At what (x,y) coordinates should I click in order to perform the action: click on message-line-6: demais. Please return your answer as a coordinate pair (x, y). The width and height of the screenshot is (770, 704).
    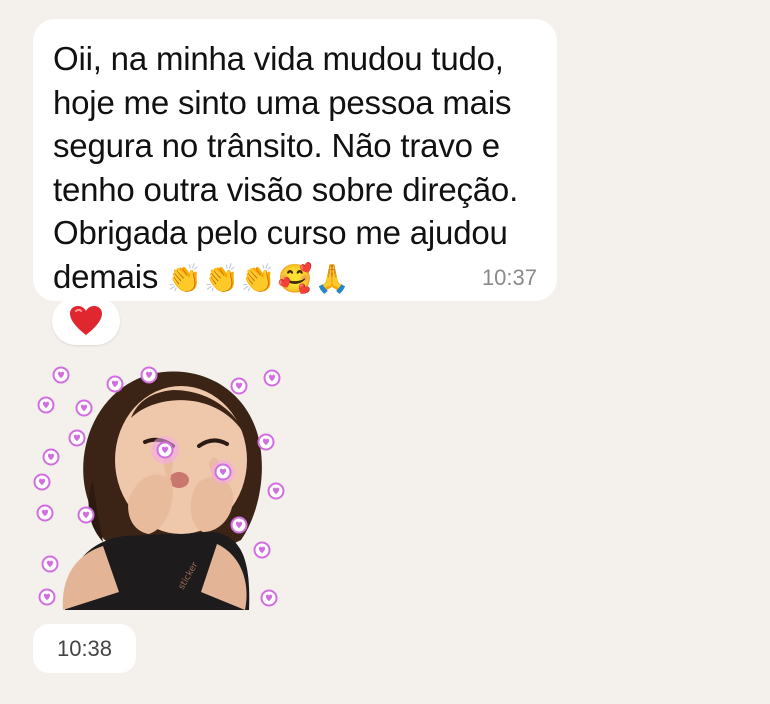
    Looking at the image, I should click on (106, 276).